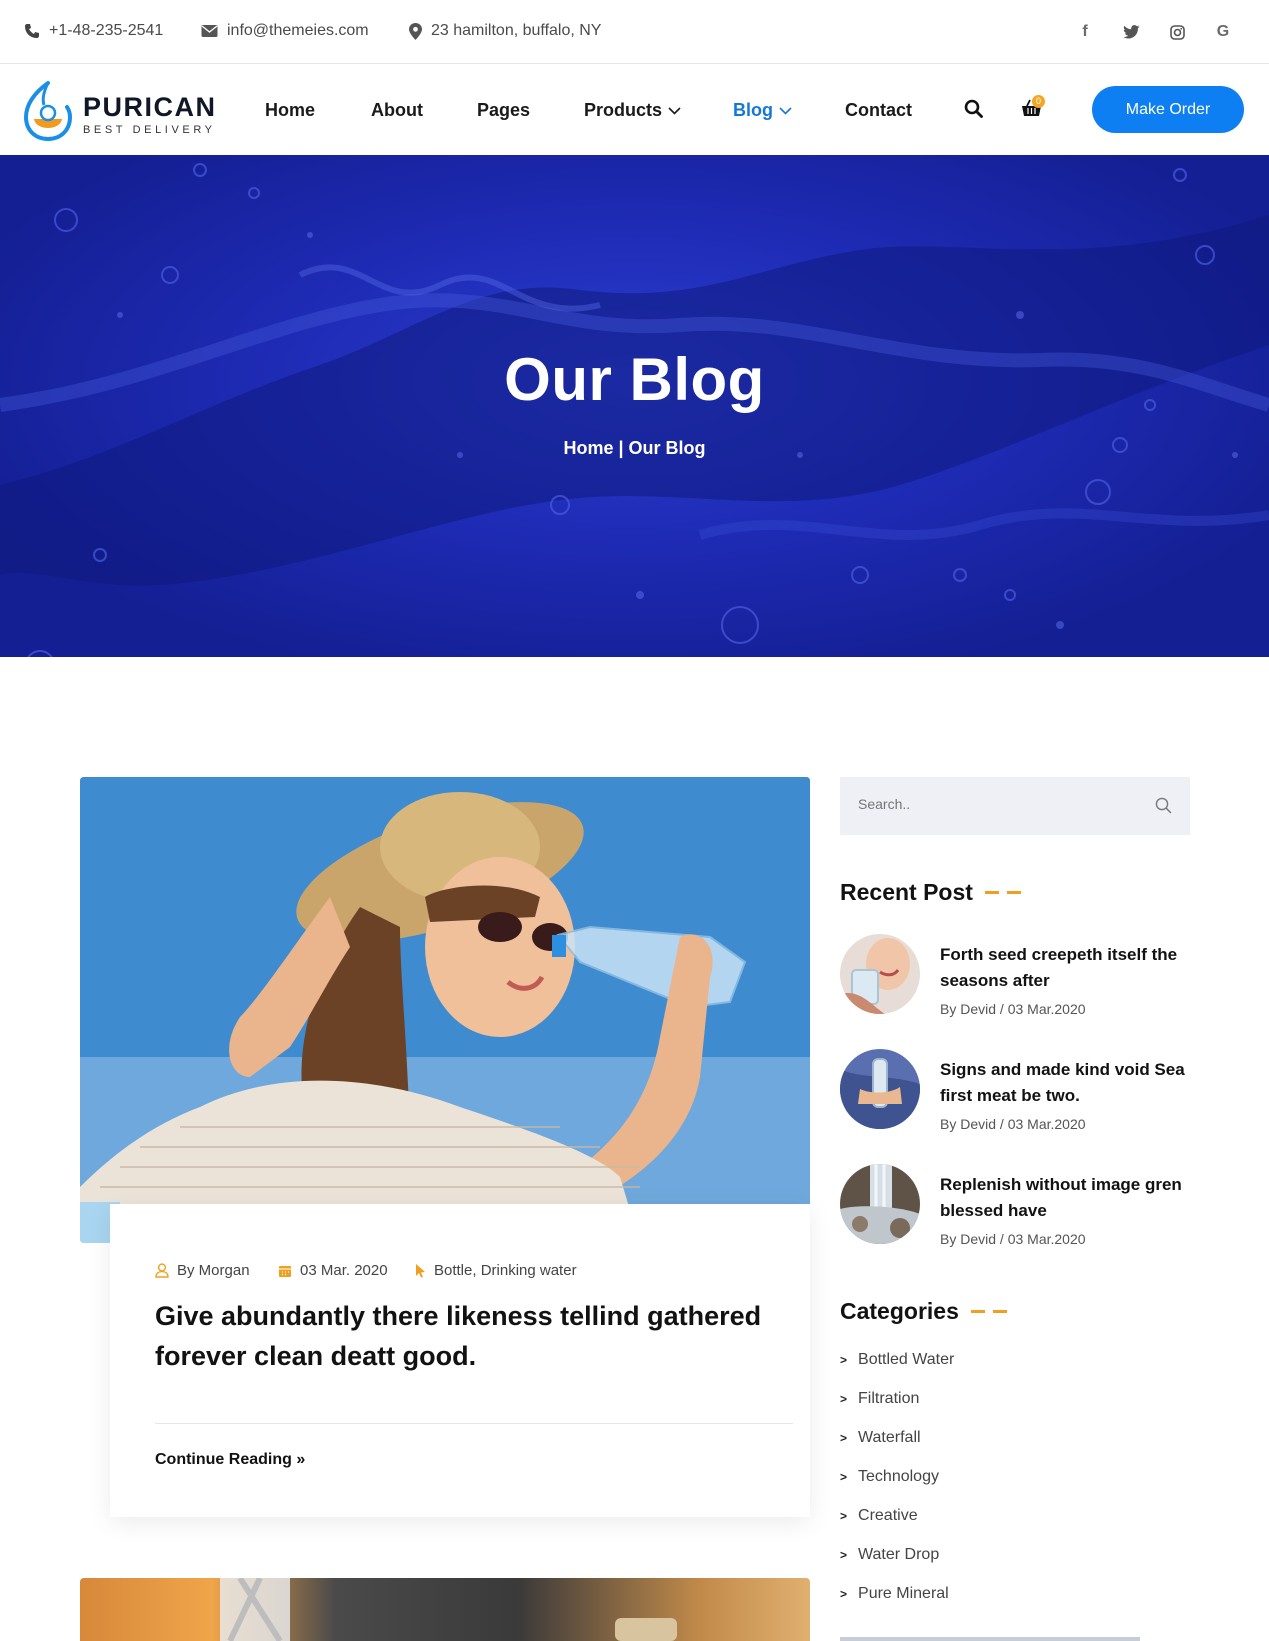 The width and height of the screenshot is (1269, 1641). Describe the element at coordinates (285, 1271) in the screenshot. I see `calendar-icon` at that location.